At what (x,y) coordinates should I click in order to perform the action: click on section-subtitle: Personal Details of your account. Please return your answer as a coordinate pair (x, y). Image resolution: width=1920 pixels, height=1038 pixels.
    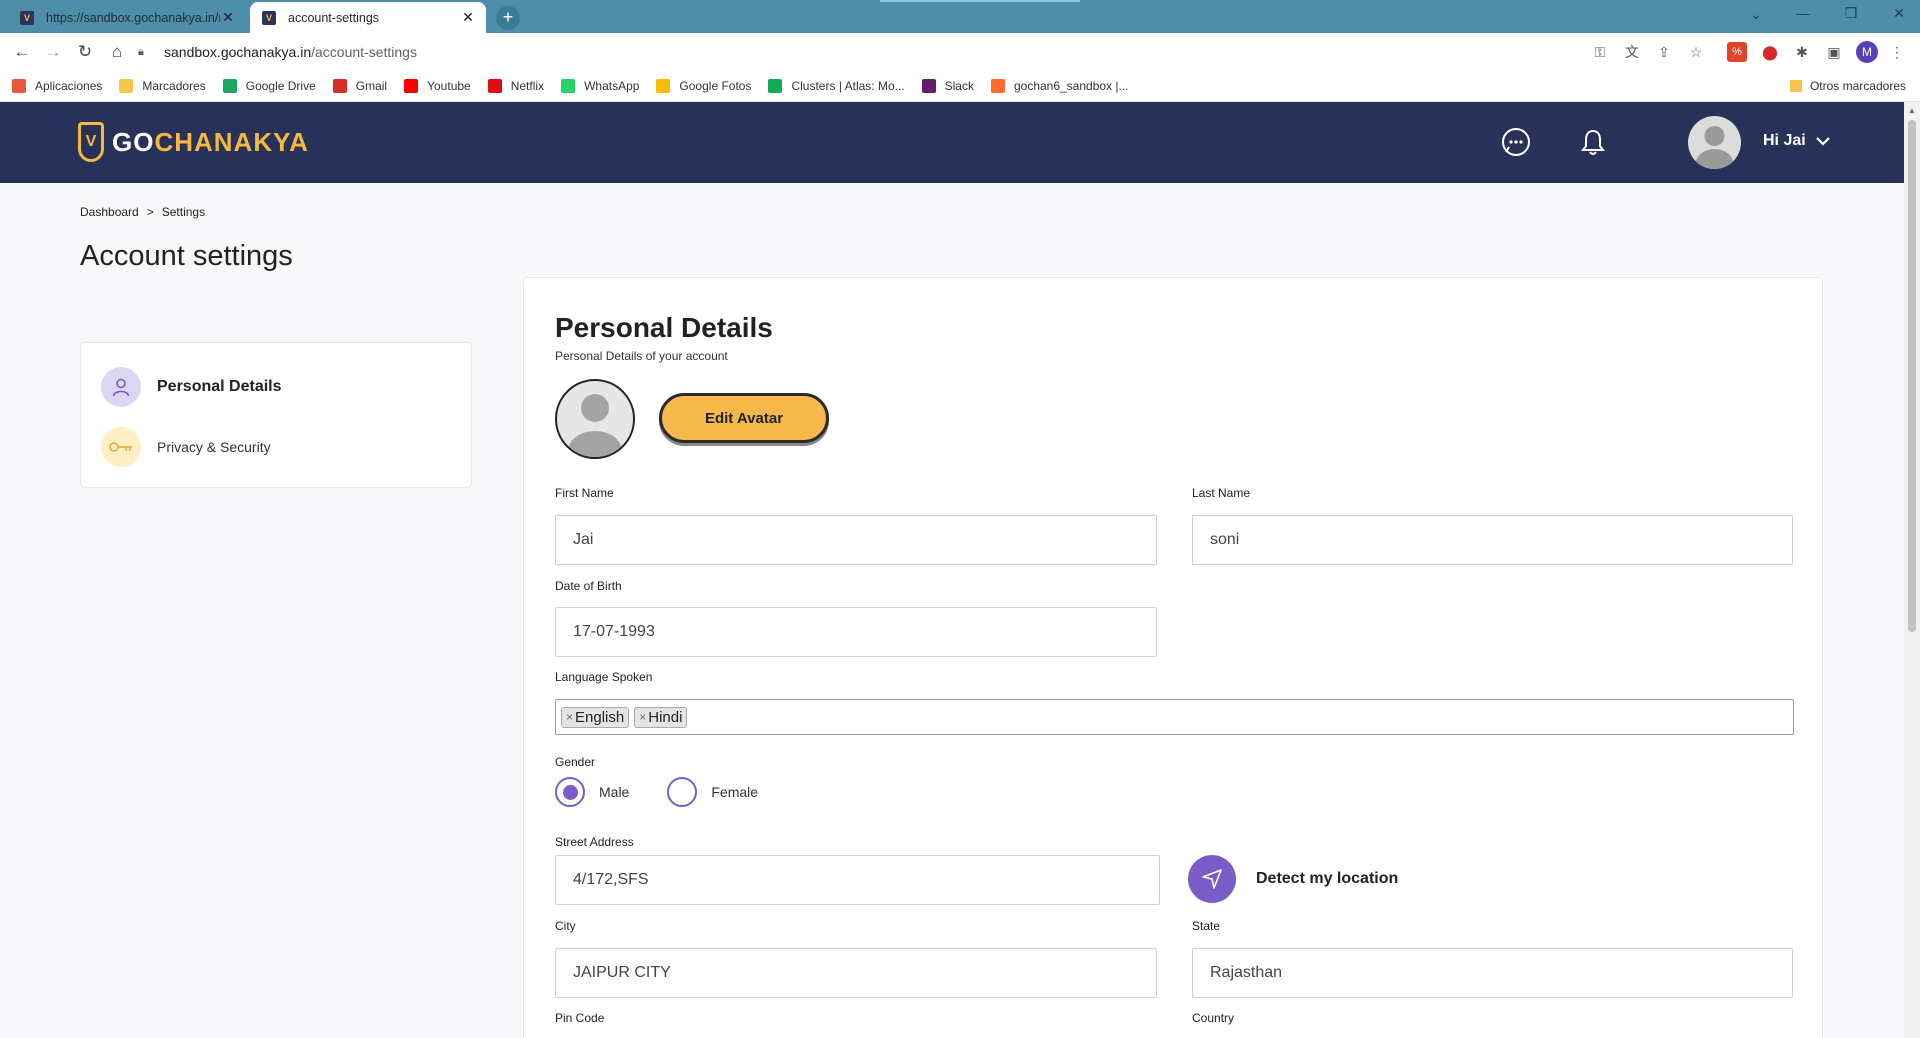
    Looking at the image, I should click on (641, 356).